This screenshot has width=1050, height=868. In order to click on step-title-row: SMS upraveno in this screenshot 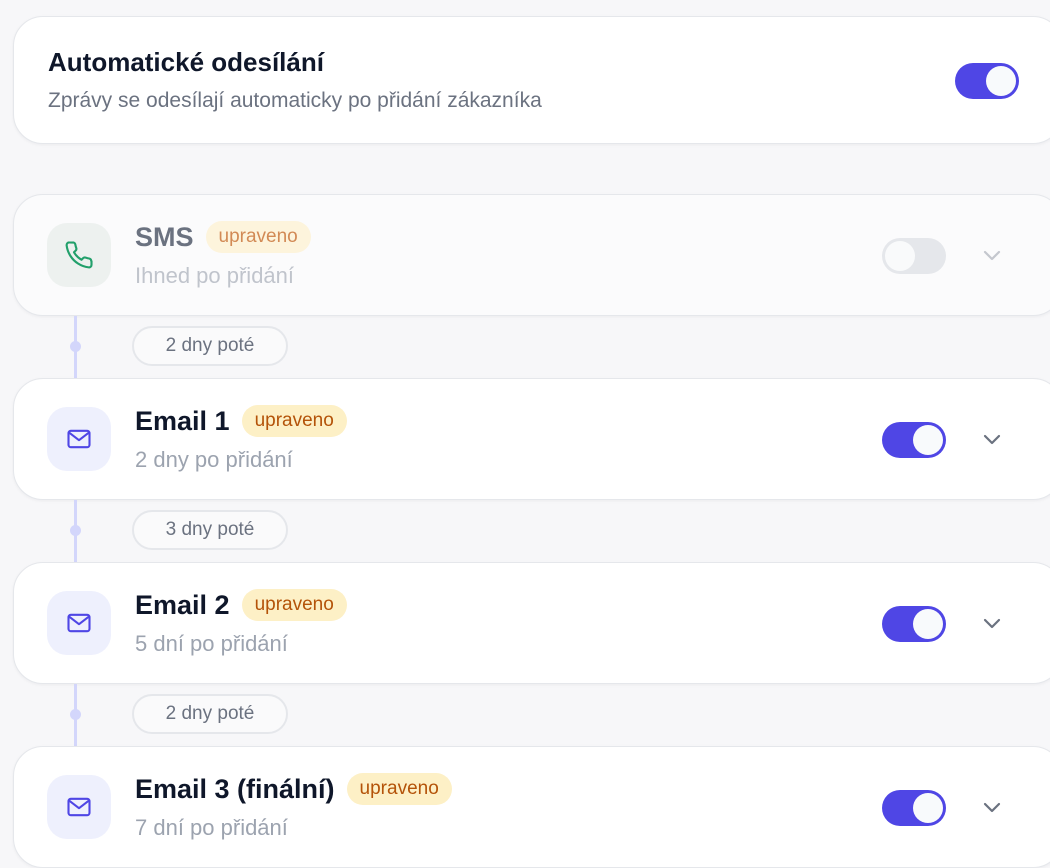, I will do `click(223, 237)`.